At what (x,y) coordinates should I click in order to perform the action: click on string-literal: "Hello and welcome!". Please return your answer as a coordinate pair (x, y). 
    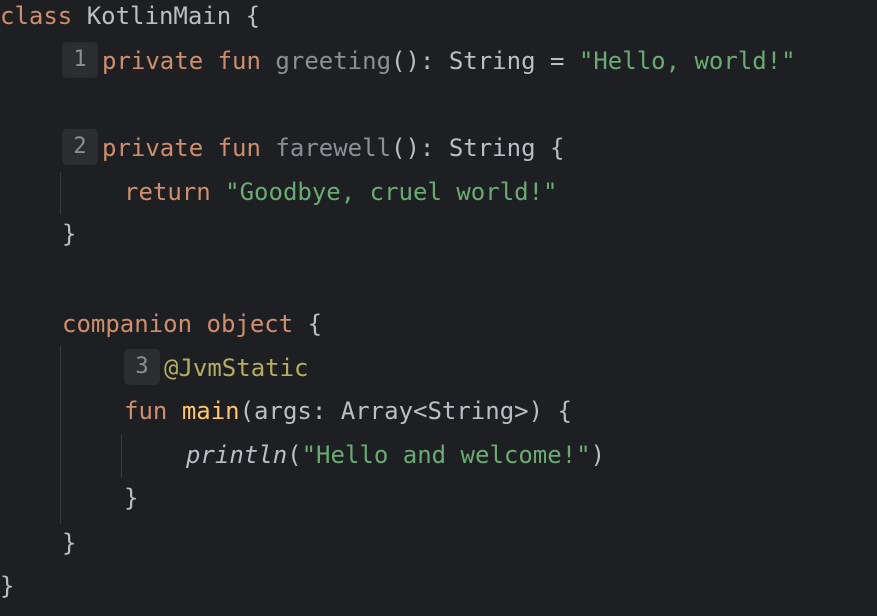
    Looking at the image, I should click on (446, 455).